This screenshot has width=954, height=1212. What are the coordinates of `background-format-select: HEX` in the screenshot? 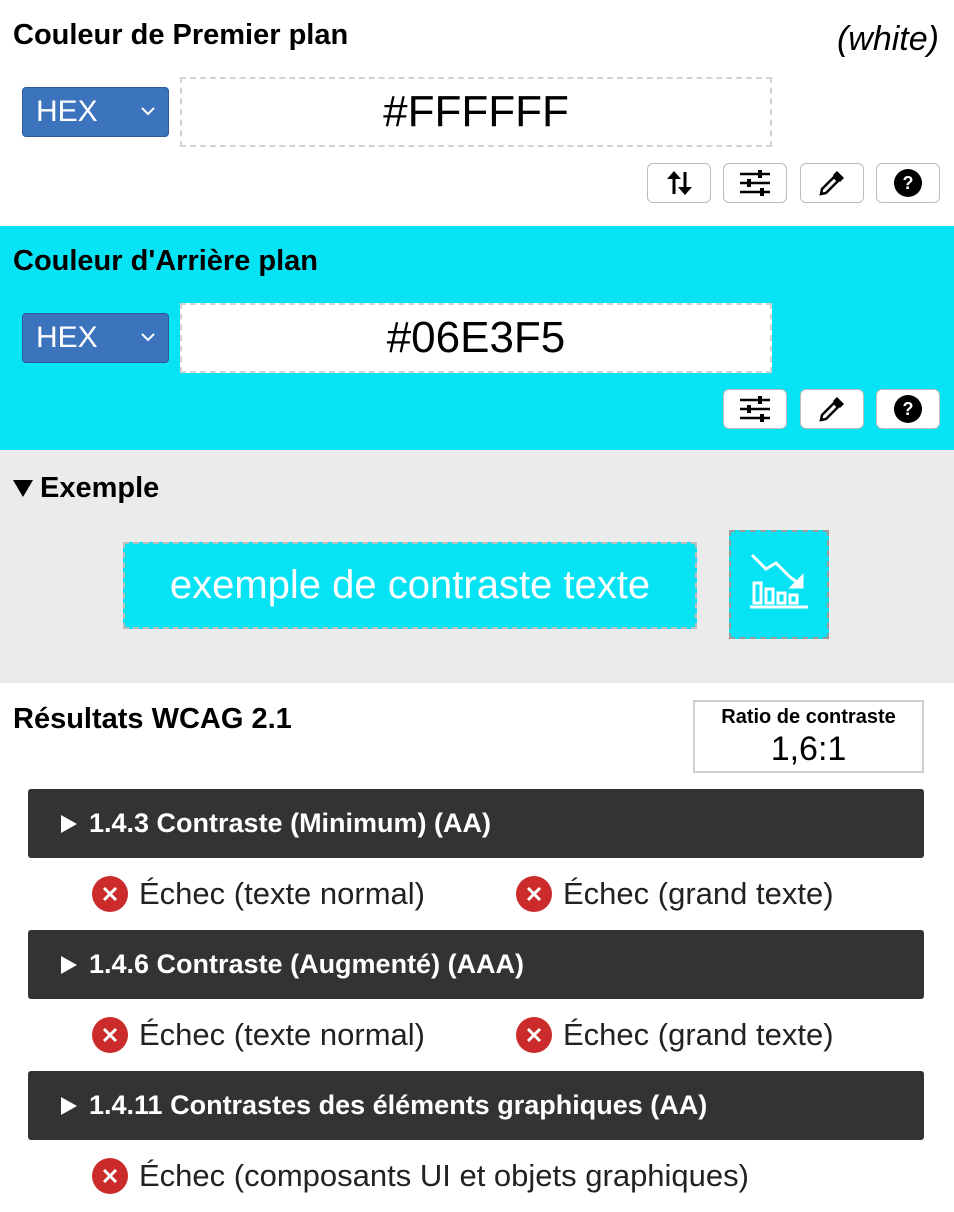 It's located at (95, 338).